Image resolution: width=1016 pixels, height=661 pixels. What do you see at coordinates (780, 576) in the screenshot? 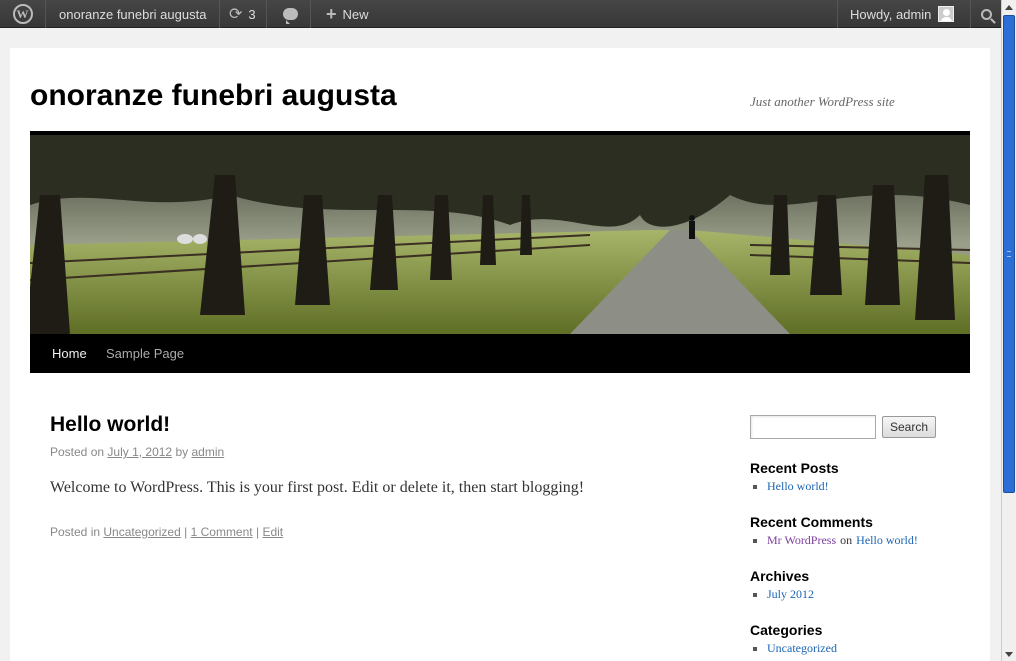
I see `archives-title: Archives` at bounding box center [780, 576].